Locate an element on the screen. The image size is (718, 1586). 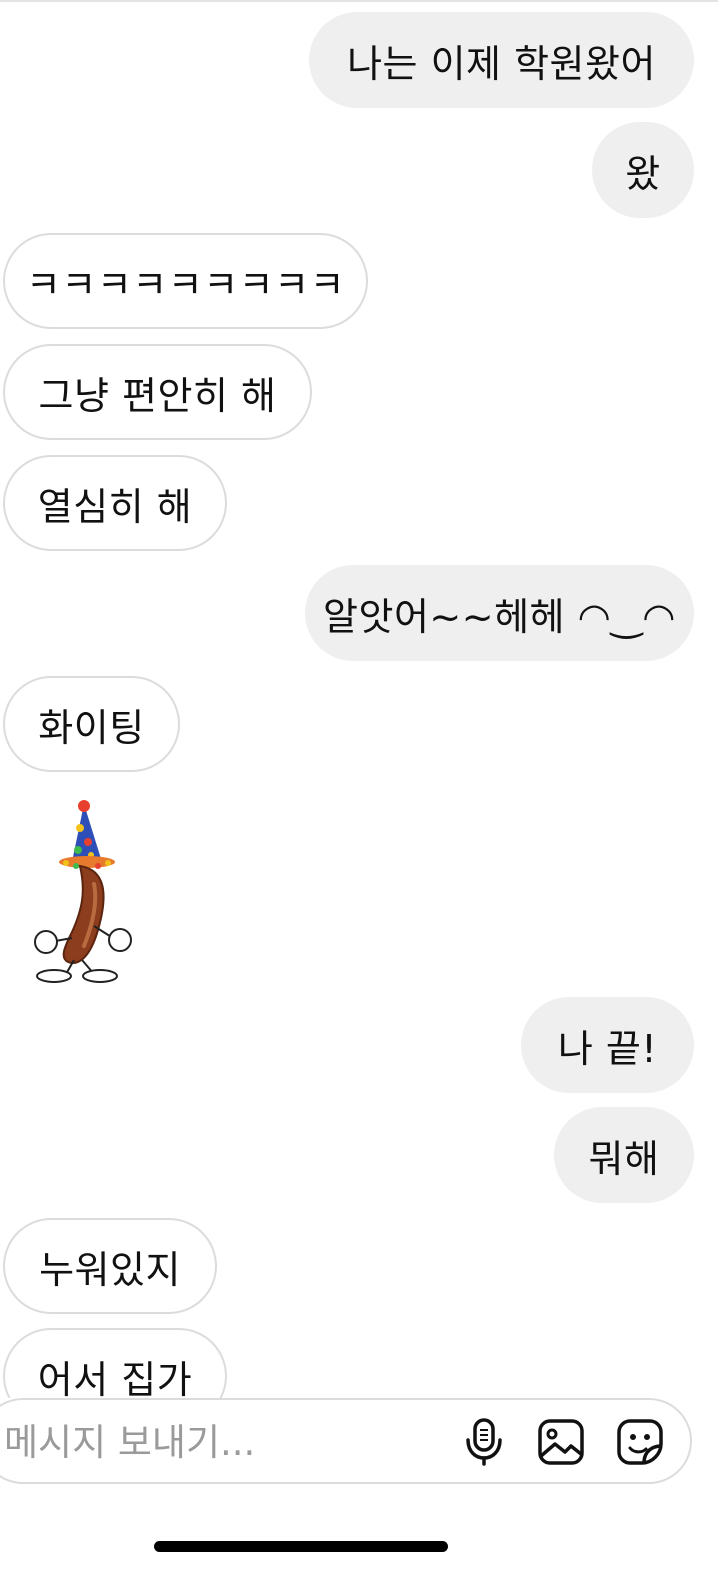
message-text: 왔 is located at coordinates (643, 173).